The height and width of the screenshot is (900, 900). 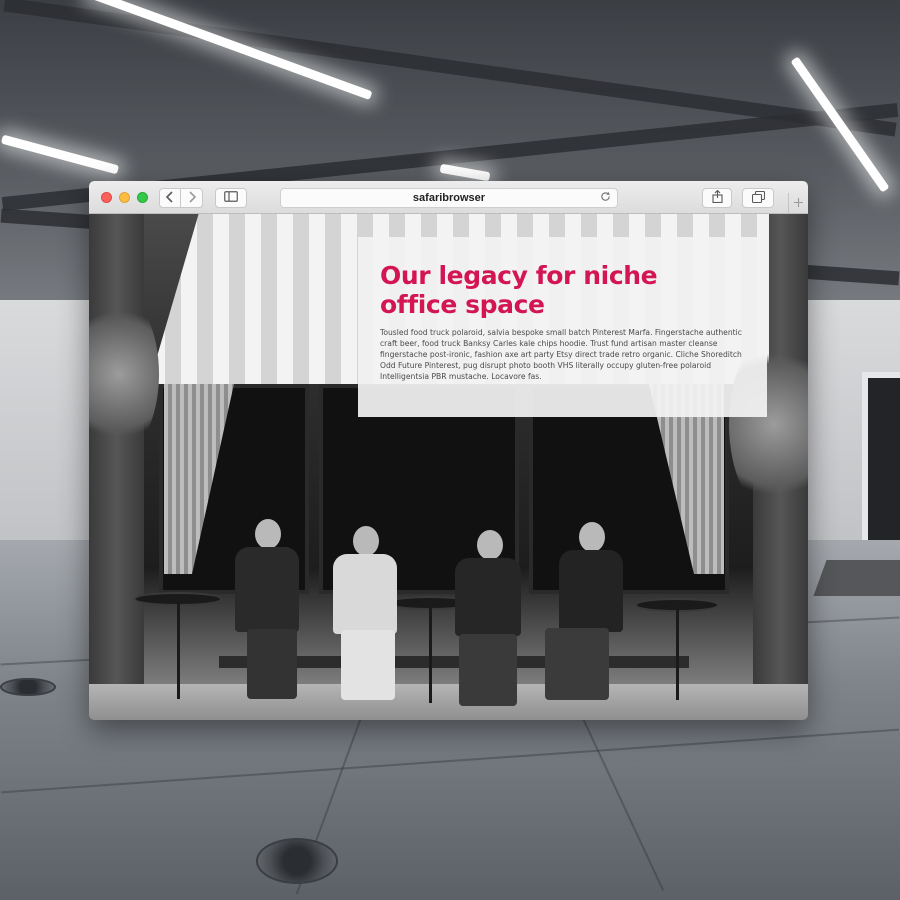 I want to click on address-bar: safaribrowser, so click(x=449, y=198).